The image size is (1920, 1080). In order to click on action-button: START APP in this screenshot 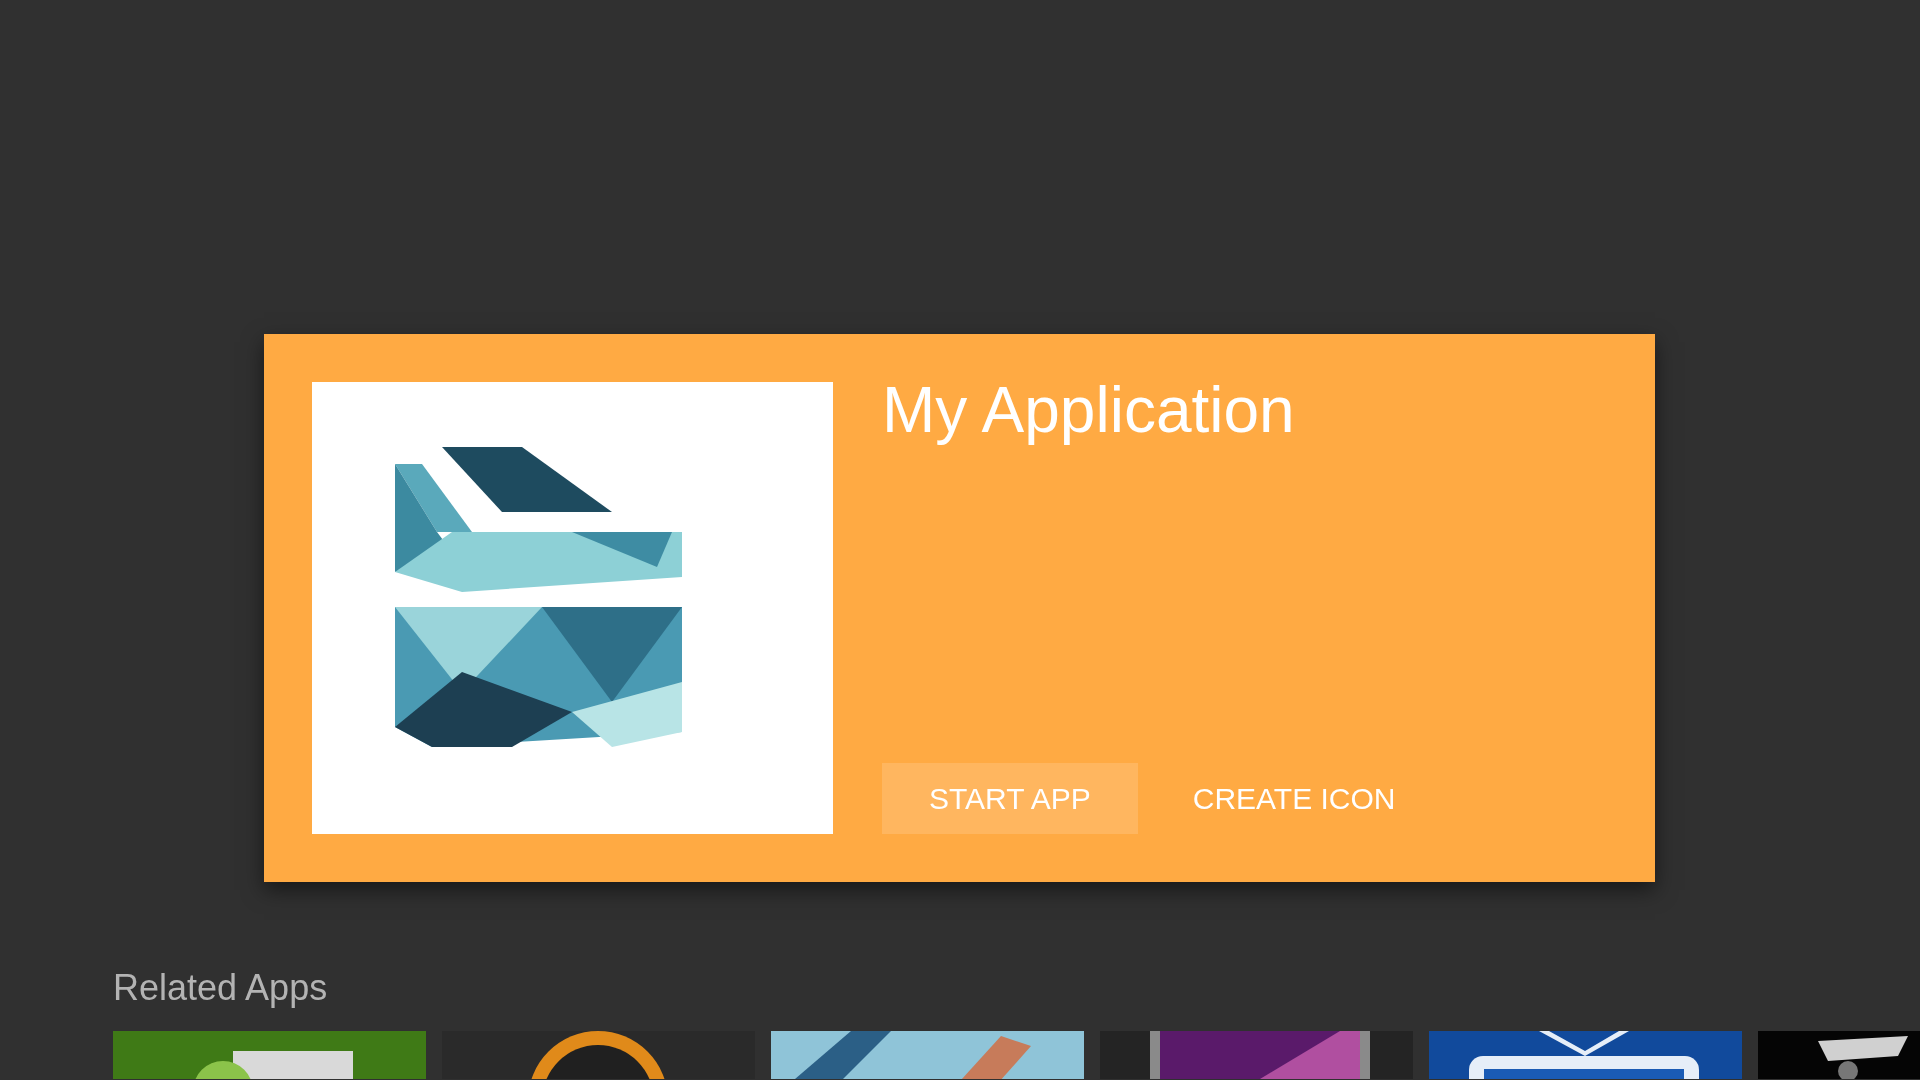, I will do `click(1010, 798)`.